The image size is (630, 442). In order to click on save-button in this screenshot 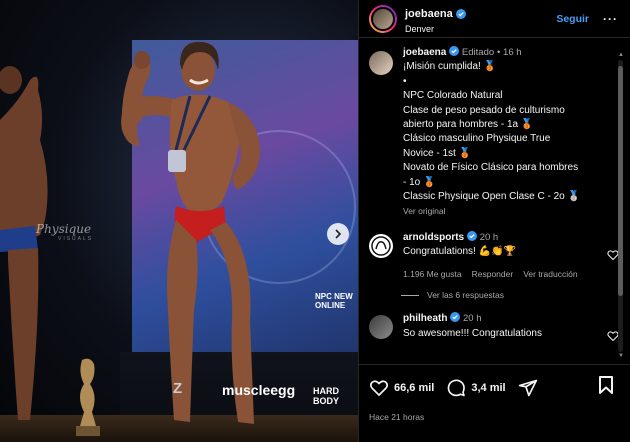, I will do `click(606, 387)`.